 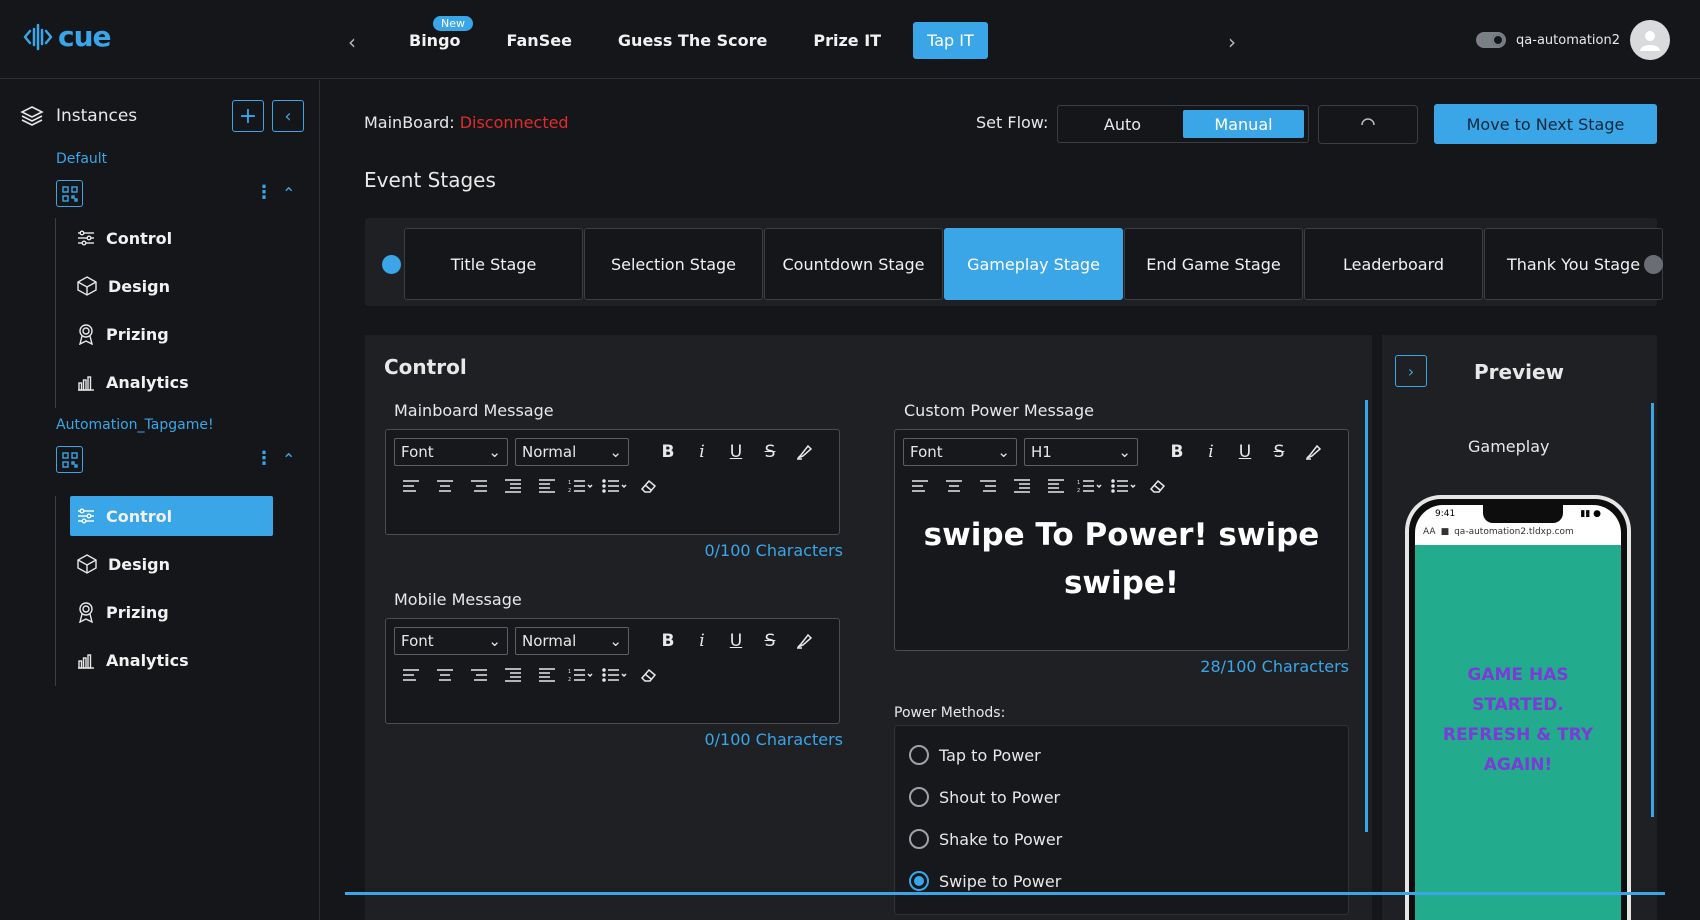 What do you see at coordinates (1393, 264) in the screenshot?
I see `stage-leaderboard: Leaderboard` at bounding box center [1393, 264].